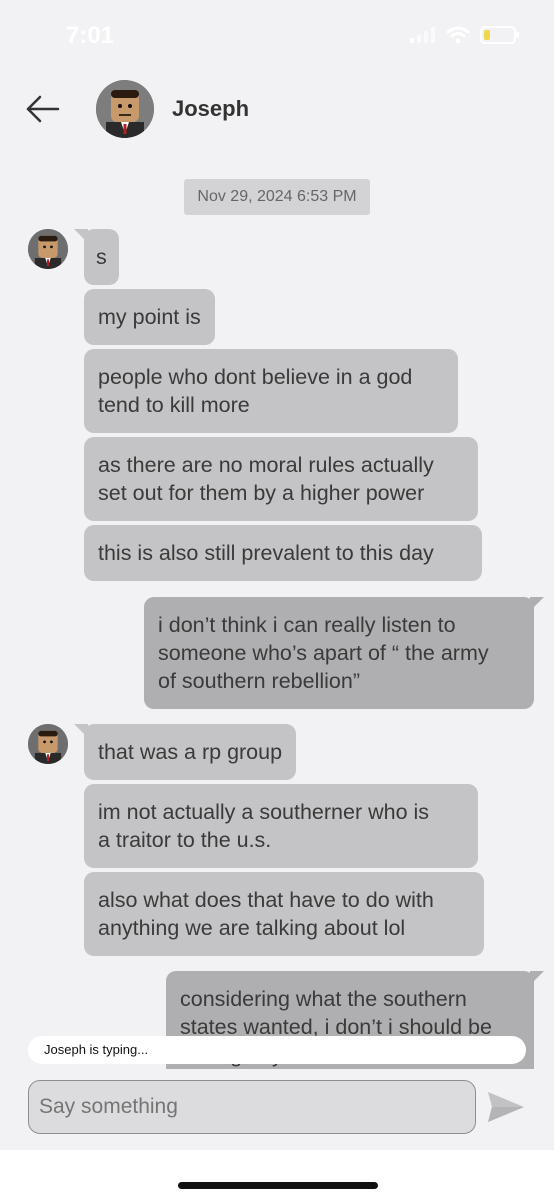 Image resolution: width=554 pixels, height=1200 pixels. Describe the element at coordinates (252, 1107) in the screenshot. I see `message-input` at that location.